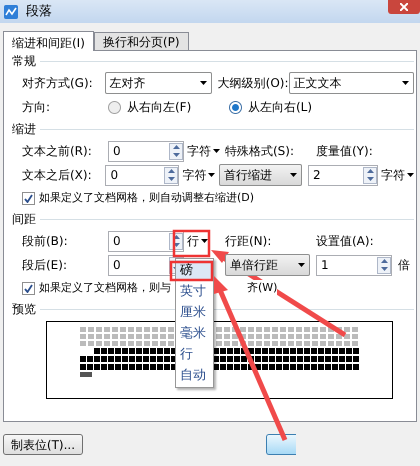 This screenshot has height=466, width=420. I want to click on field-label: 特殊格式(S):, so click(260, 151).